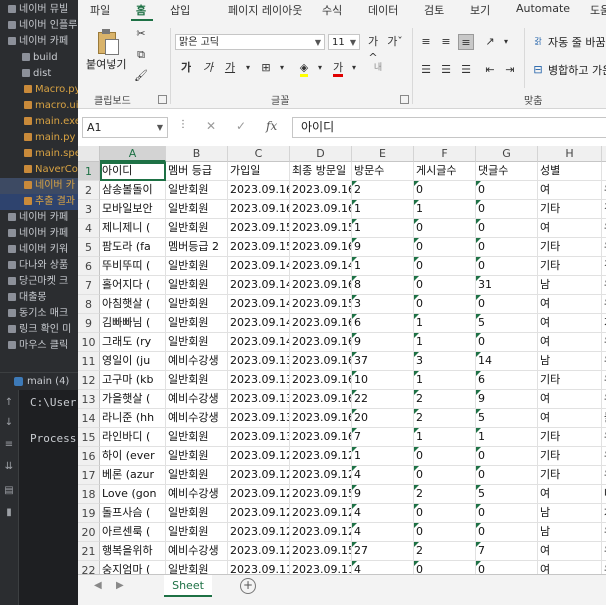 The width and height of the screenshot is (606, 605). I want to click on column-header: F, so click(445, 154).